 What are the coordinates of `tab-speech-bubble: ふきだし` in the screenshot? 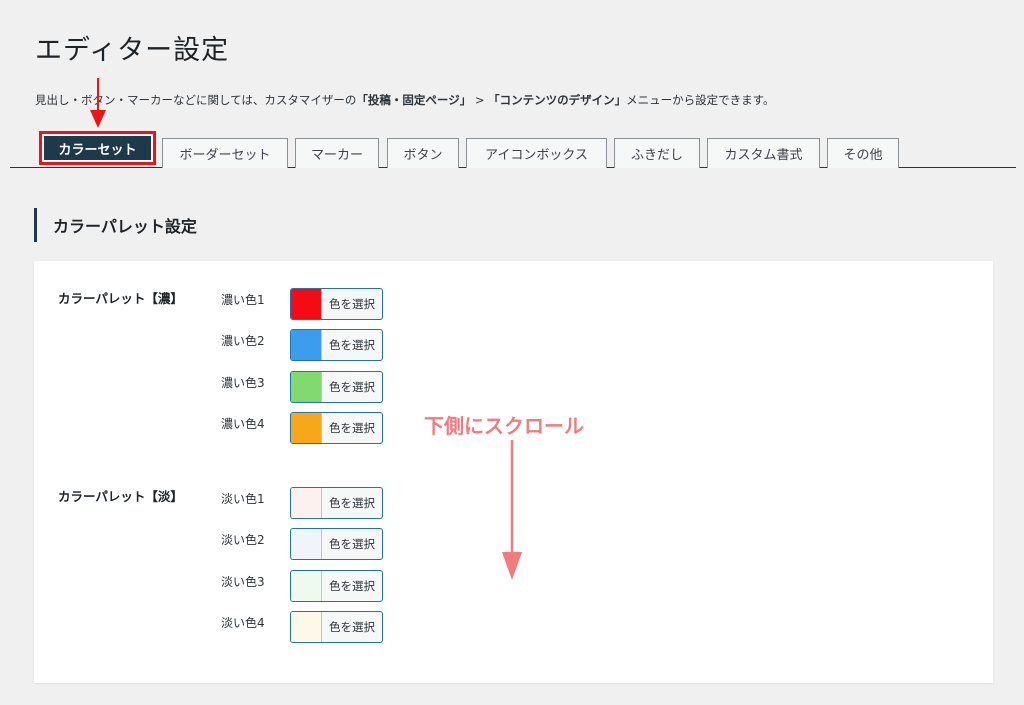 It's located at (657, 153).